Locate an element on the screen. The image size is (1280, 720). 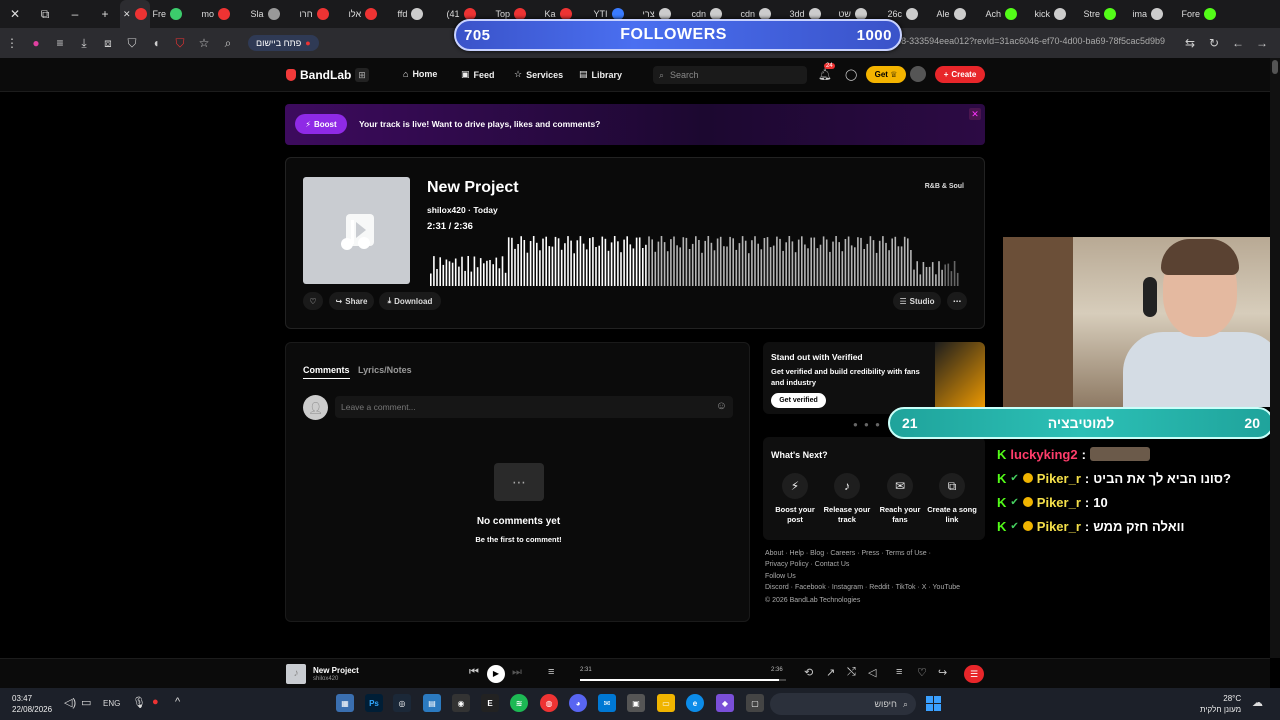
back-icon: ← is located at coordinates (1238, 43).